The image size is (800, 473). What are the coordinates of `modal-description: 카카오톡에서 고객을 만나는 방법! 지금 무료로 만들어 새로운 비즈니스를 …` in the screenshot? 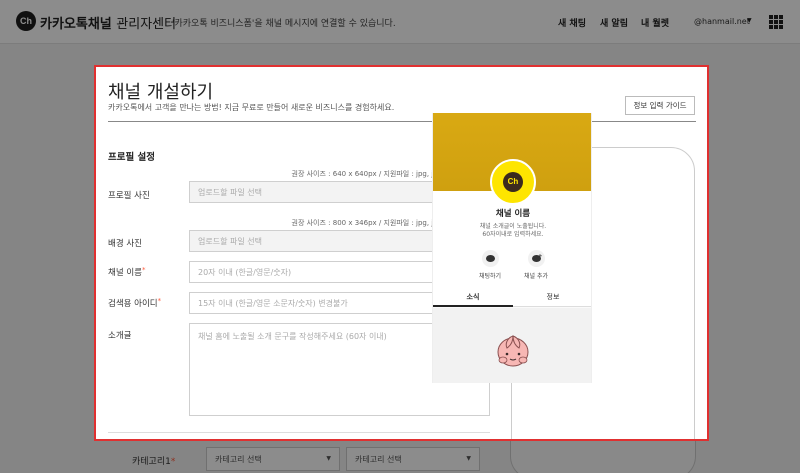 It's located at (251, 107).